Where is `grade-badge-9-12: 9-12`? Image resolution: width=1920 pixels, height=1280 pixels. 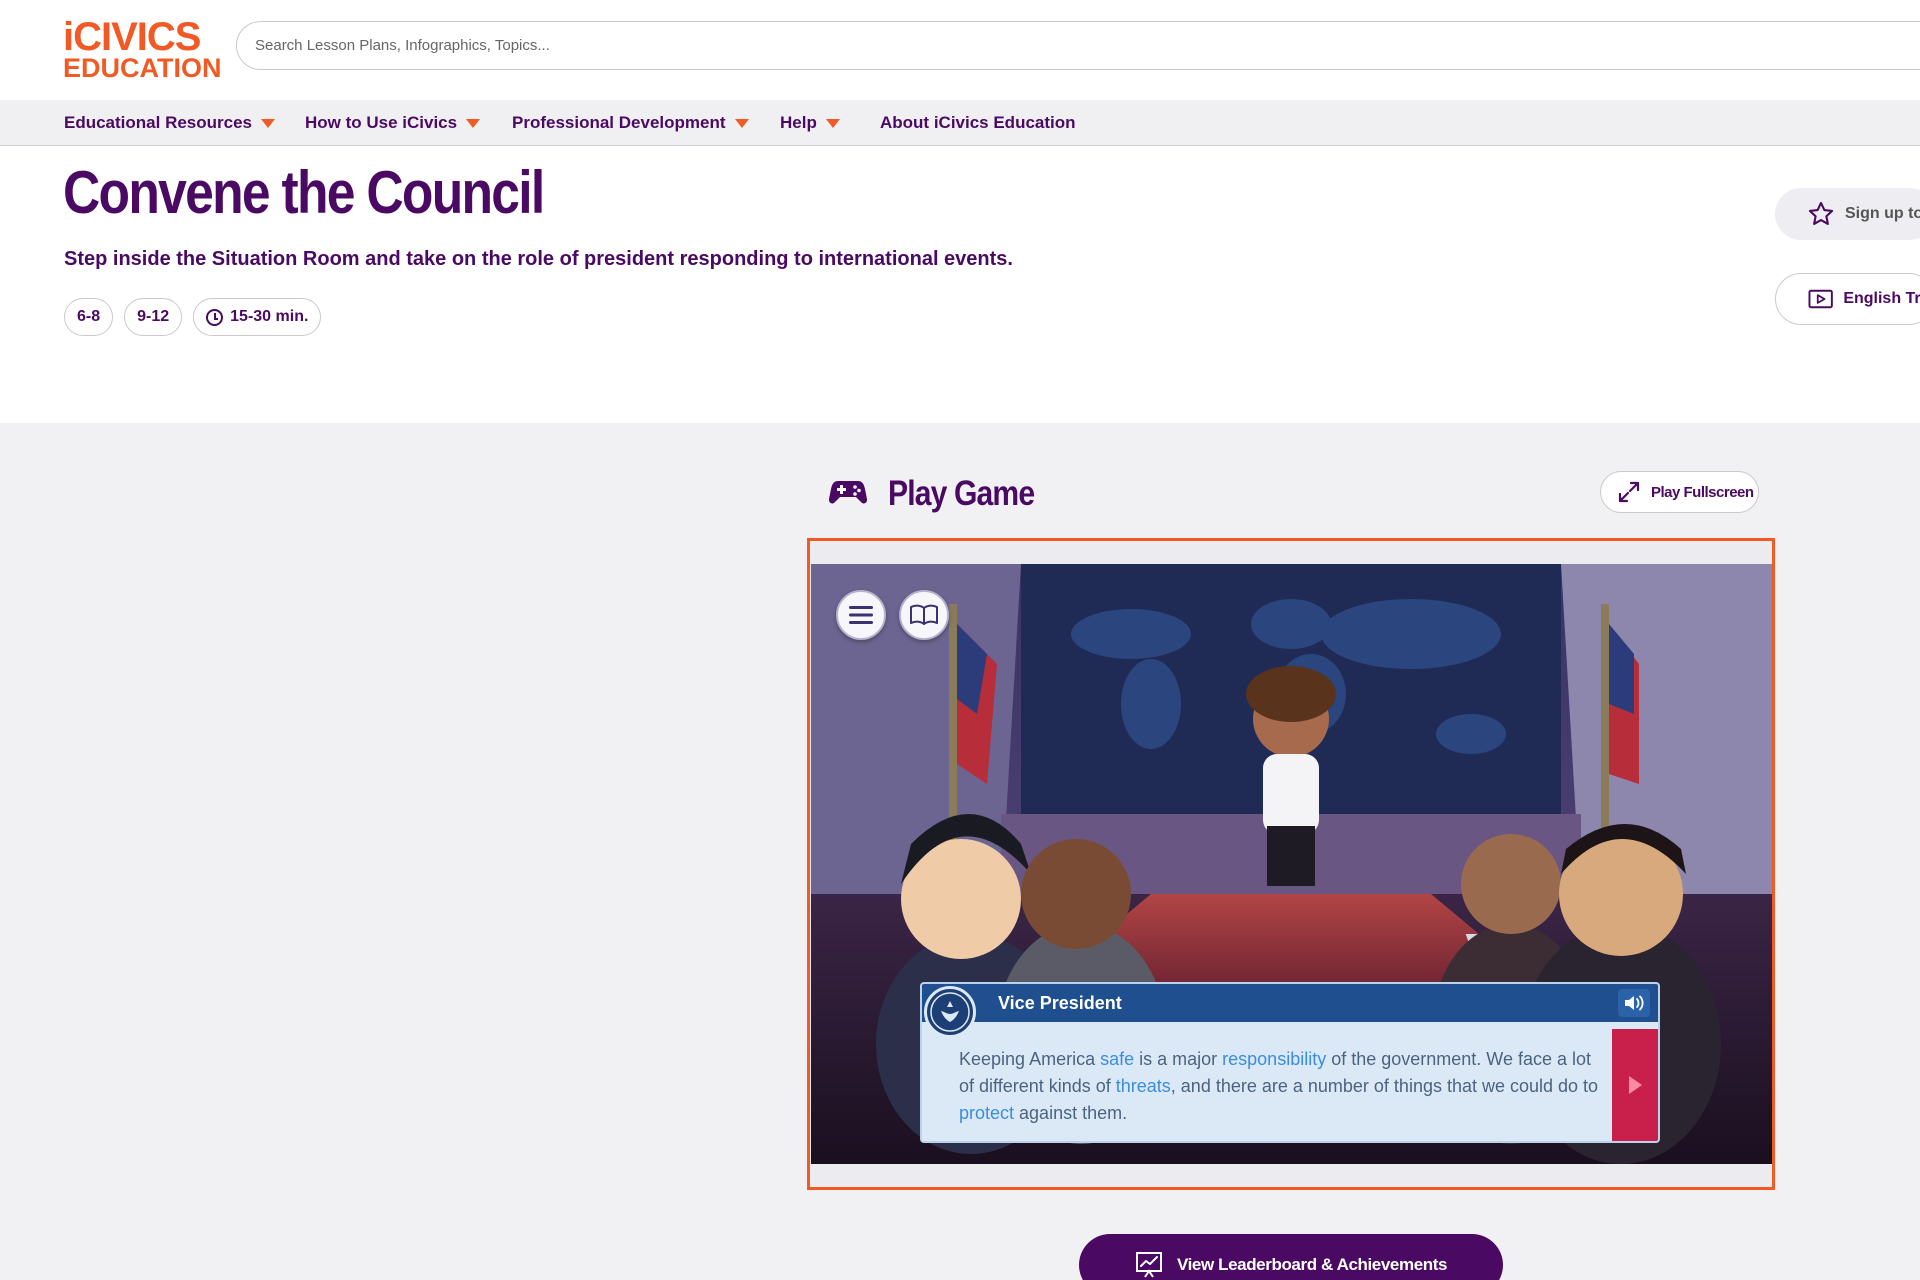 grade-badge-9-12: 9-12 is located at coordinates (153, 317).